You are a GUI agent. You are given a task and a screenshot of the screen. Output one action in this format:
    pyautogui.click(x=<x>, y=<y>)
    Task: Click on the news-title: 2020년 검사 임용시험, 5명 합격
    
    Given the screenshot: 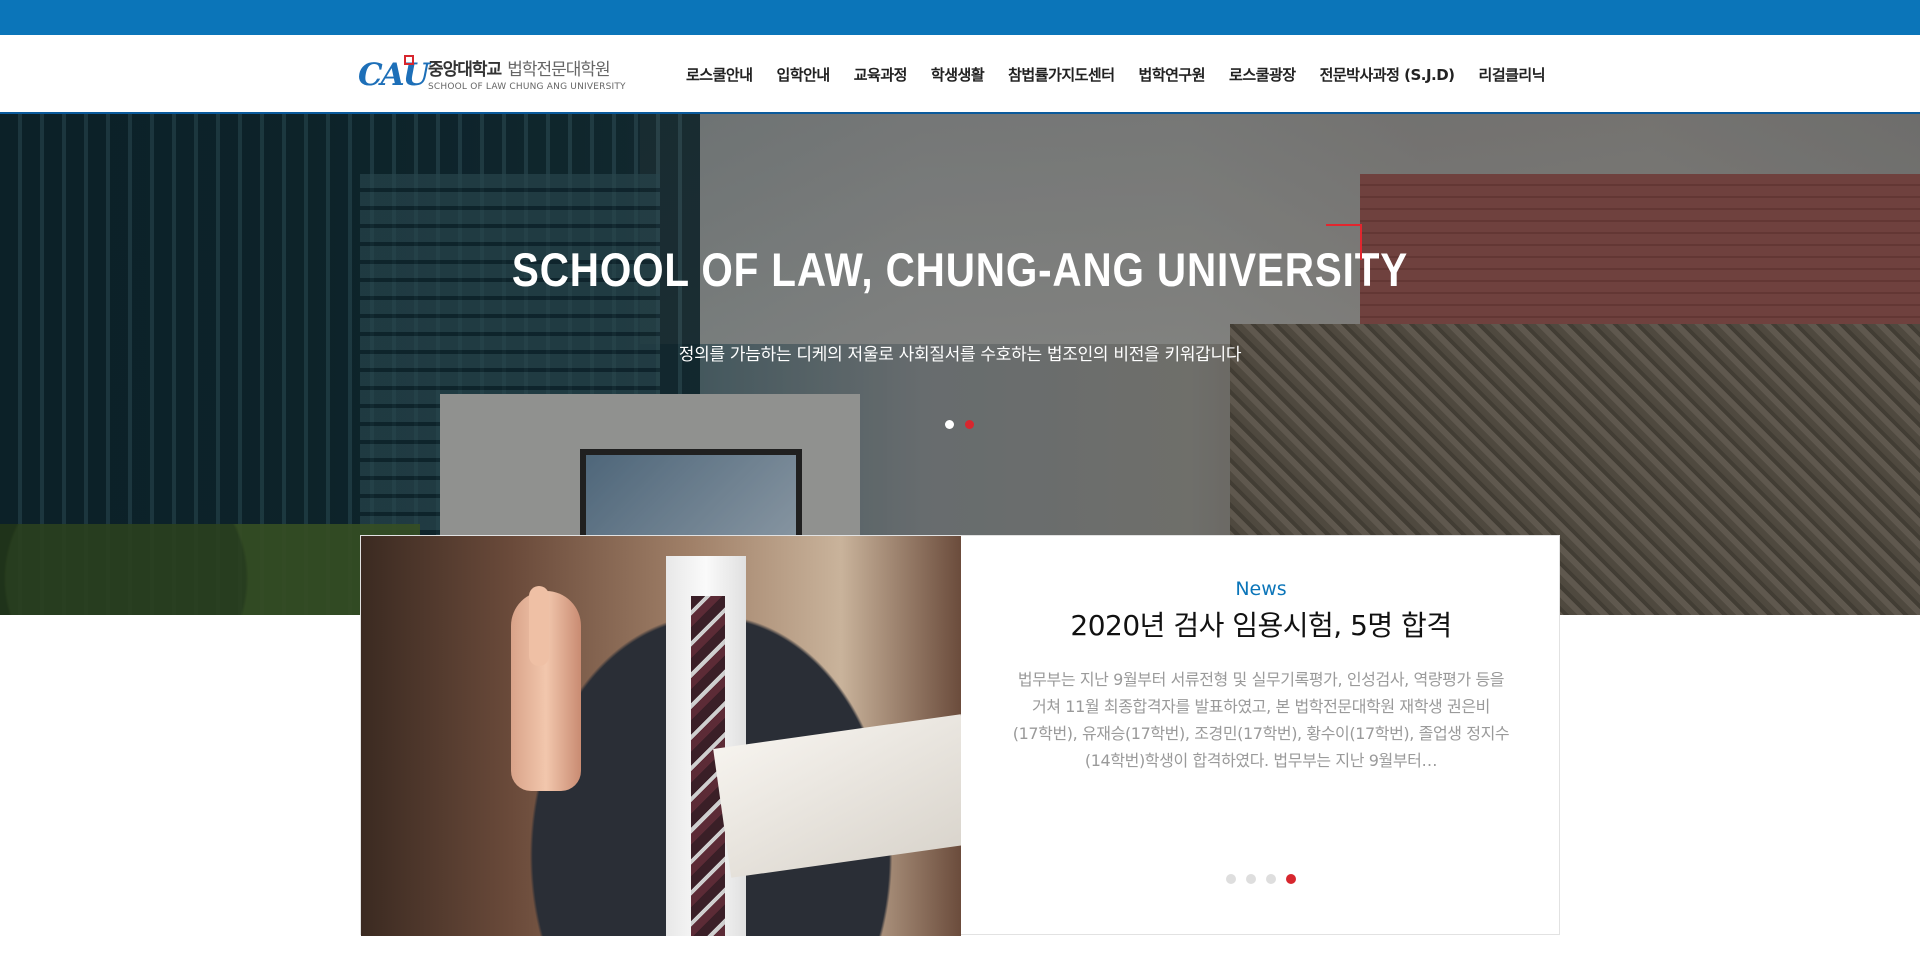 What is the action you would take?
    pyautogui.click(x=1261, y=624)
    